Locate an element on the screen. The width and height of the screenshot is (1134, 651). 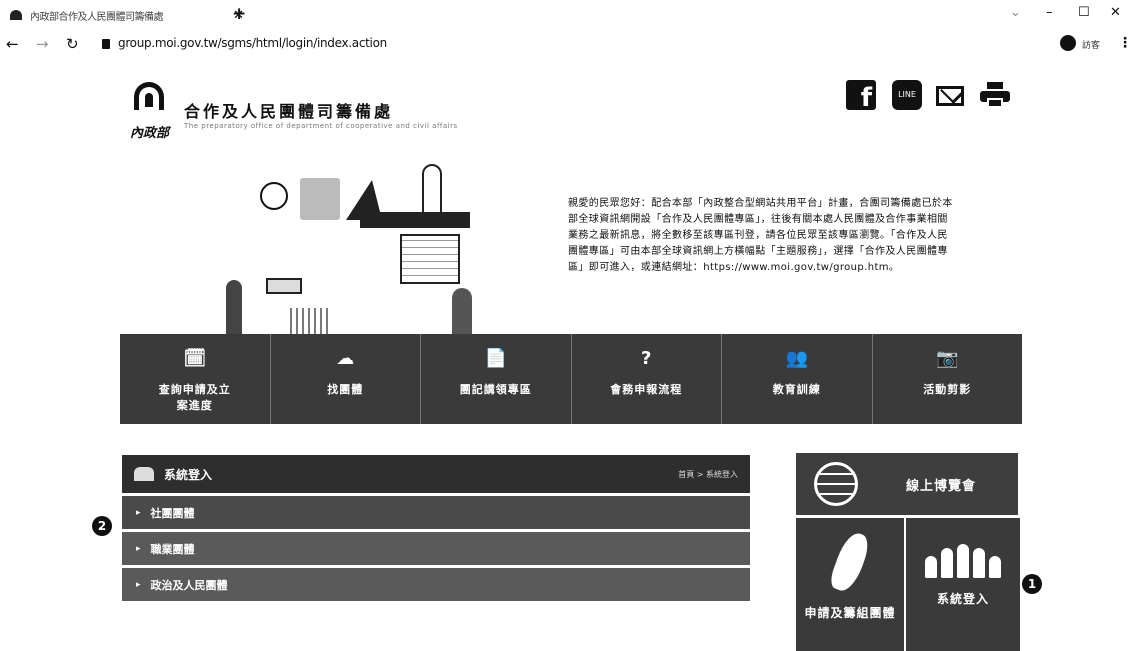
print-icon is located at coordinates (995, 95).